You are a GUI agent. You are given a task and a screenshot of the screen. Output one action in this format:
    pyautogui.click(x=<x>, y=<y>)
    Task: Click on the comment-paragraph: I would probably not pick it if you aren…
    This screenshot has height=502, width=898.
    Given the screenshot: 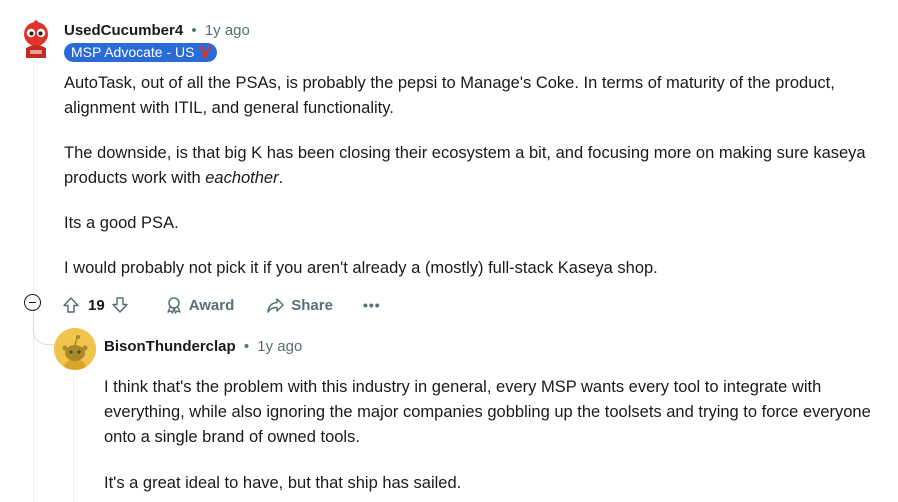 What is the action you would take?
    pyautogui.click(x=361, y=268)
    